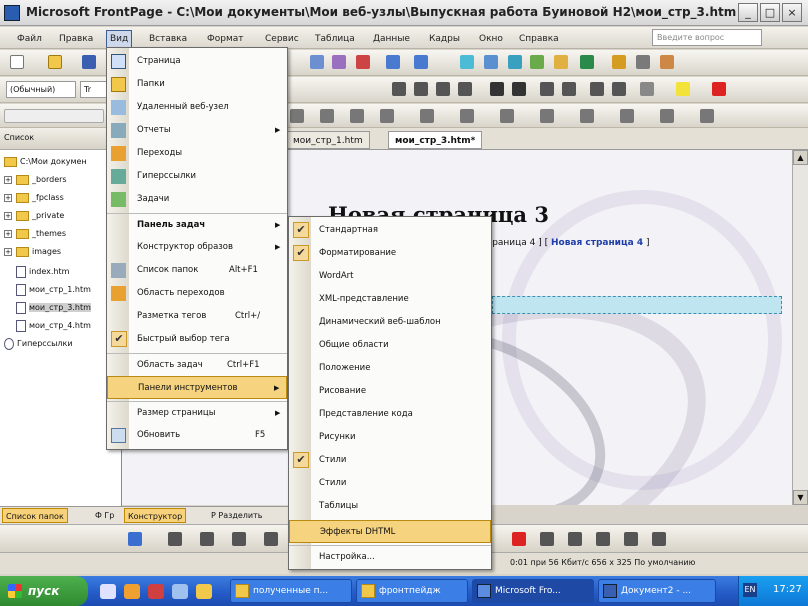 The image size is (808, 606). I want to click on view-menu-item-tasks: Задачи, so click(197, 199).